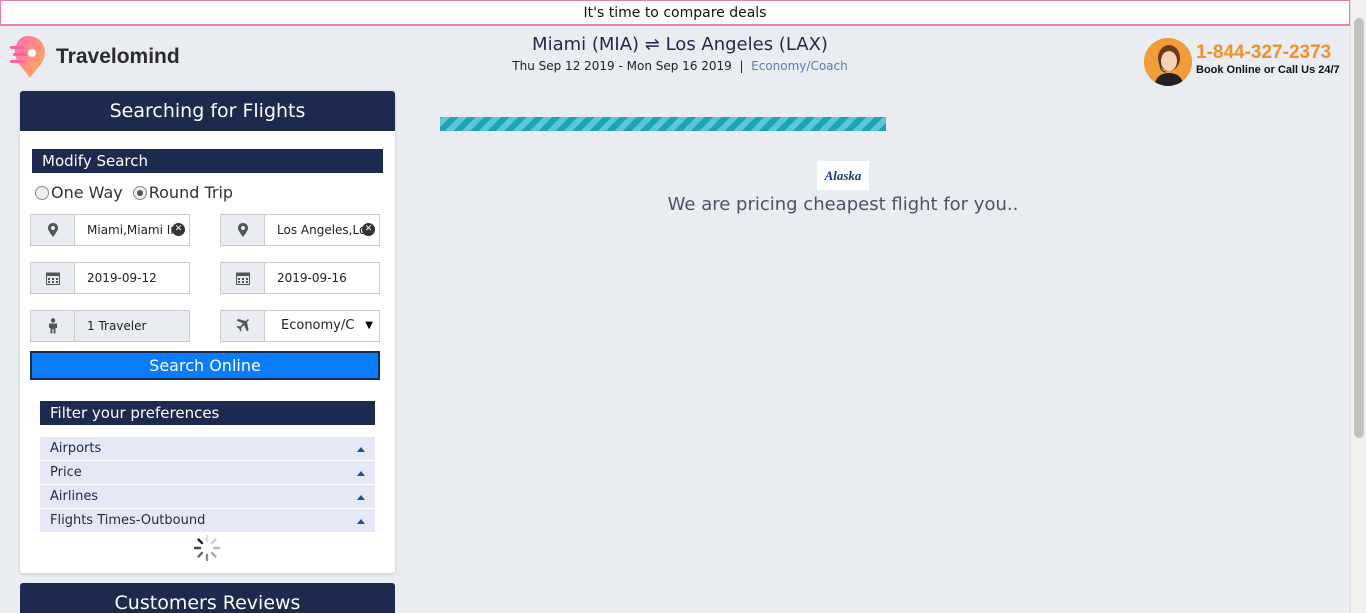 The width and height of the screenshot is (1366, 613). I want to click on page-scrollbar, so click(1358, 306).